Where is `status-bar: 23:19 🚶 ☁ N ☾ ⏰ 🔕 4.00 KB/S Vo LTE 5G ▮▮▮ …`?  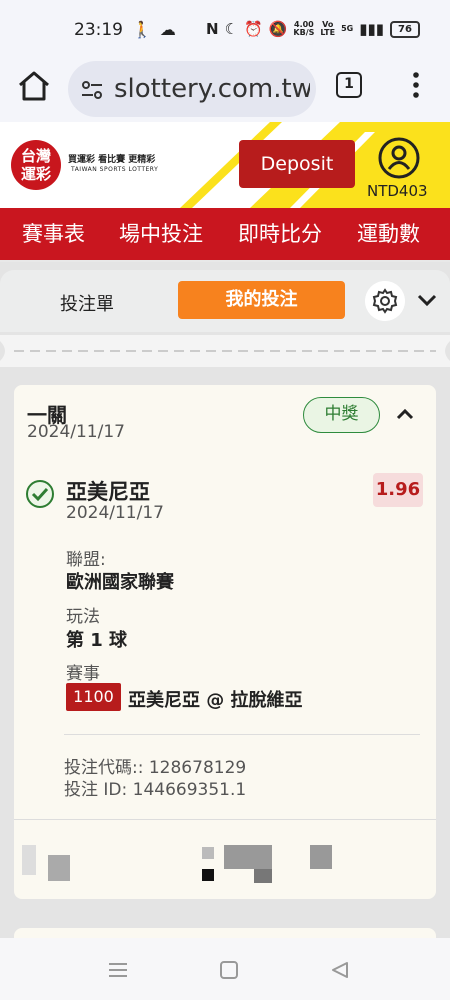
status-bar: 23:19 🚶 ☁ N ☾ ⏰ 🔕 4.00 KB/S Vo LTE 5G ▮▮▮ … is located at coordinates (225, 28).